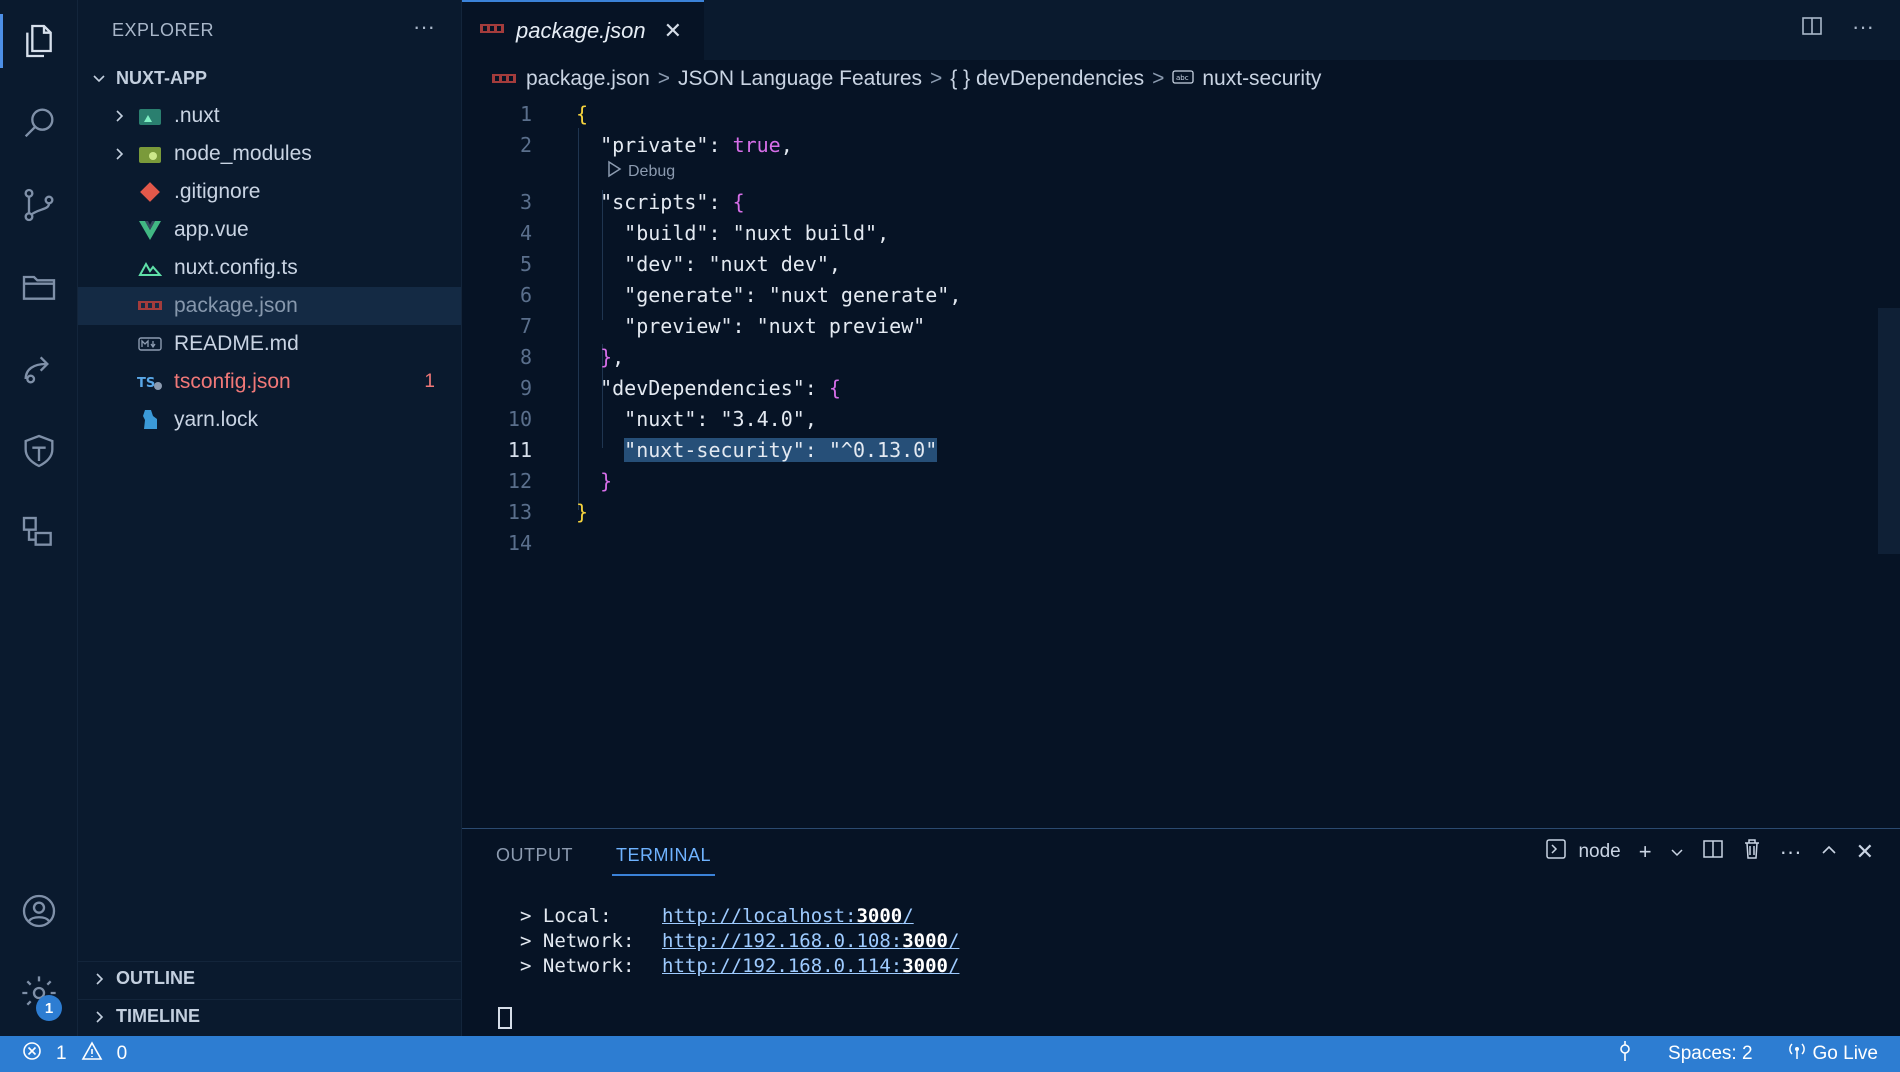 The image size is (1900, 1072). Describe the element at coordinates (1556, 852) in the screenshot. I see `terminal-icon` at that location.